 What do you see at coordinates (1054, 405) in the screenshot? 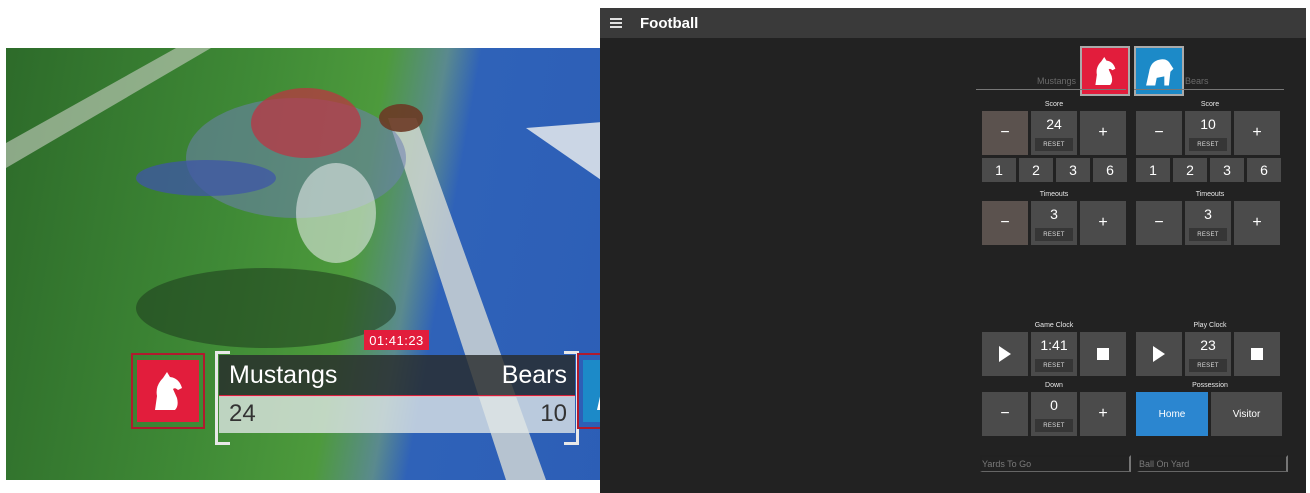
I see `down-value: 0` at bounding box center [1054, 405].